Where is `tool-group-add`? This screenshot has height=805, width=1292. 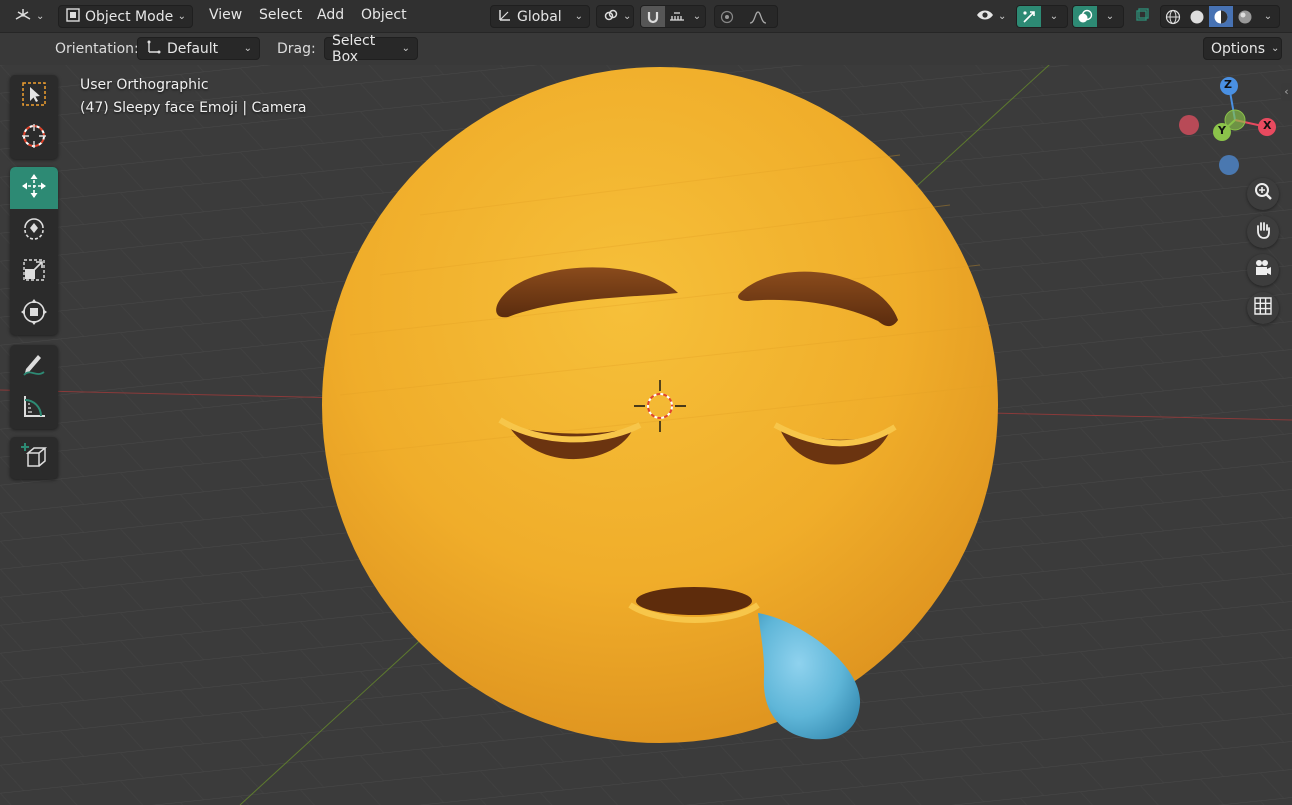
tool-group-add is located at coordinates (34, 458).